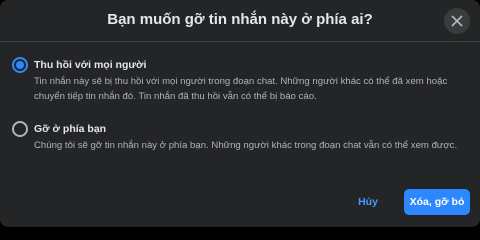 The image size is (480, 240). I want to click on close-icon, so click(457, 21).